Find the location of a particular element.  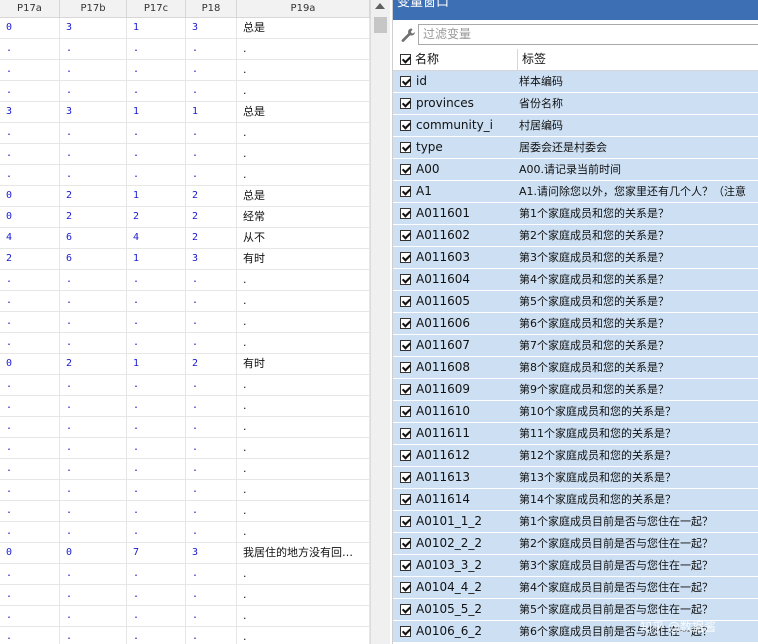

variable-row: A011612 第12个家庭成员和您的关系是？ is located at coordinates (575, 456).